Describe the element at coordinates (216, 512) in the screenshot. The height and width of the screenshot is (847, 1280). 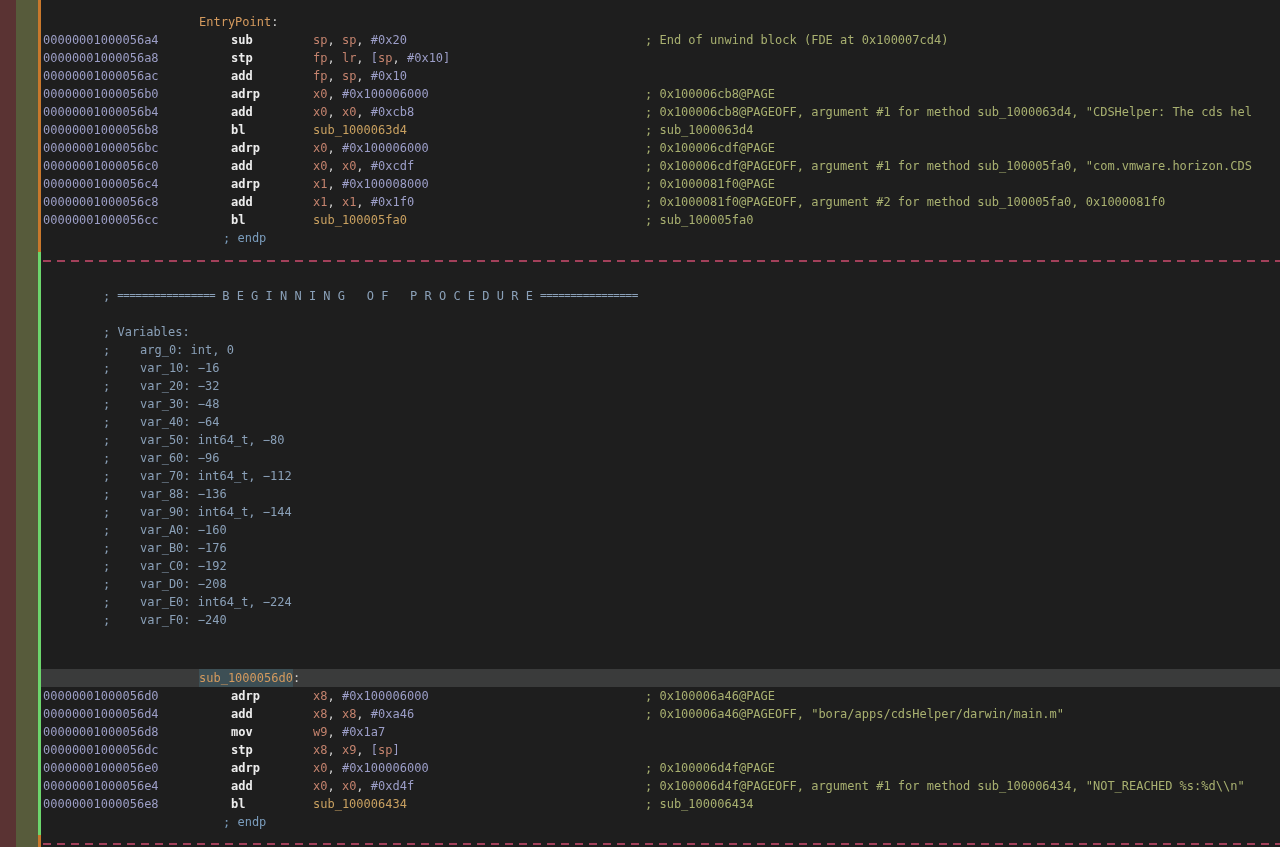
I see `variable-entry: var_90: int64_t, −144` at that location.